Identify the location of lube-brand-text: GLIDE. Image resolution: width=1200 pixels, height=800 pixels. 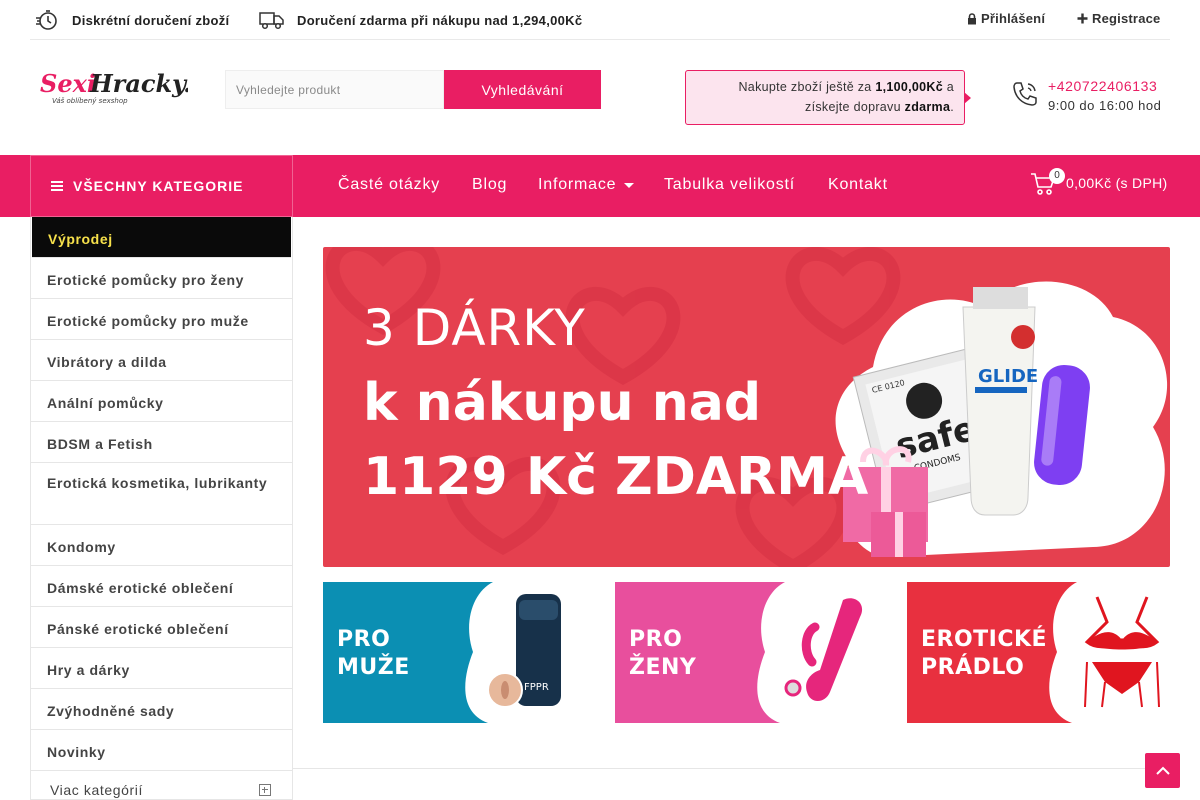
(1008, 376).